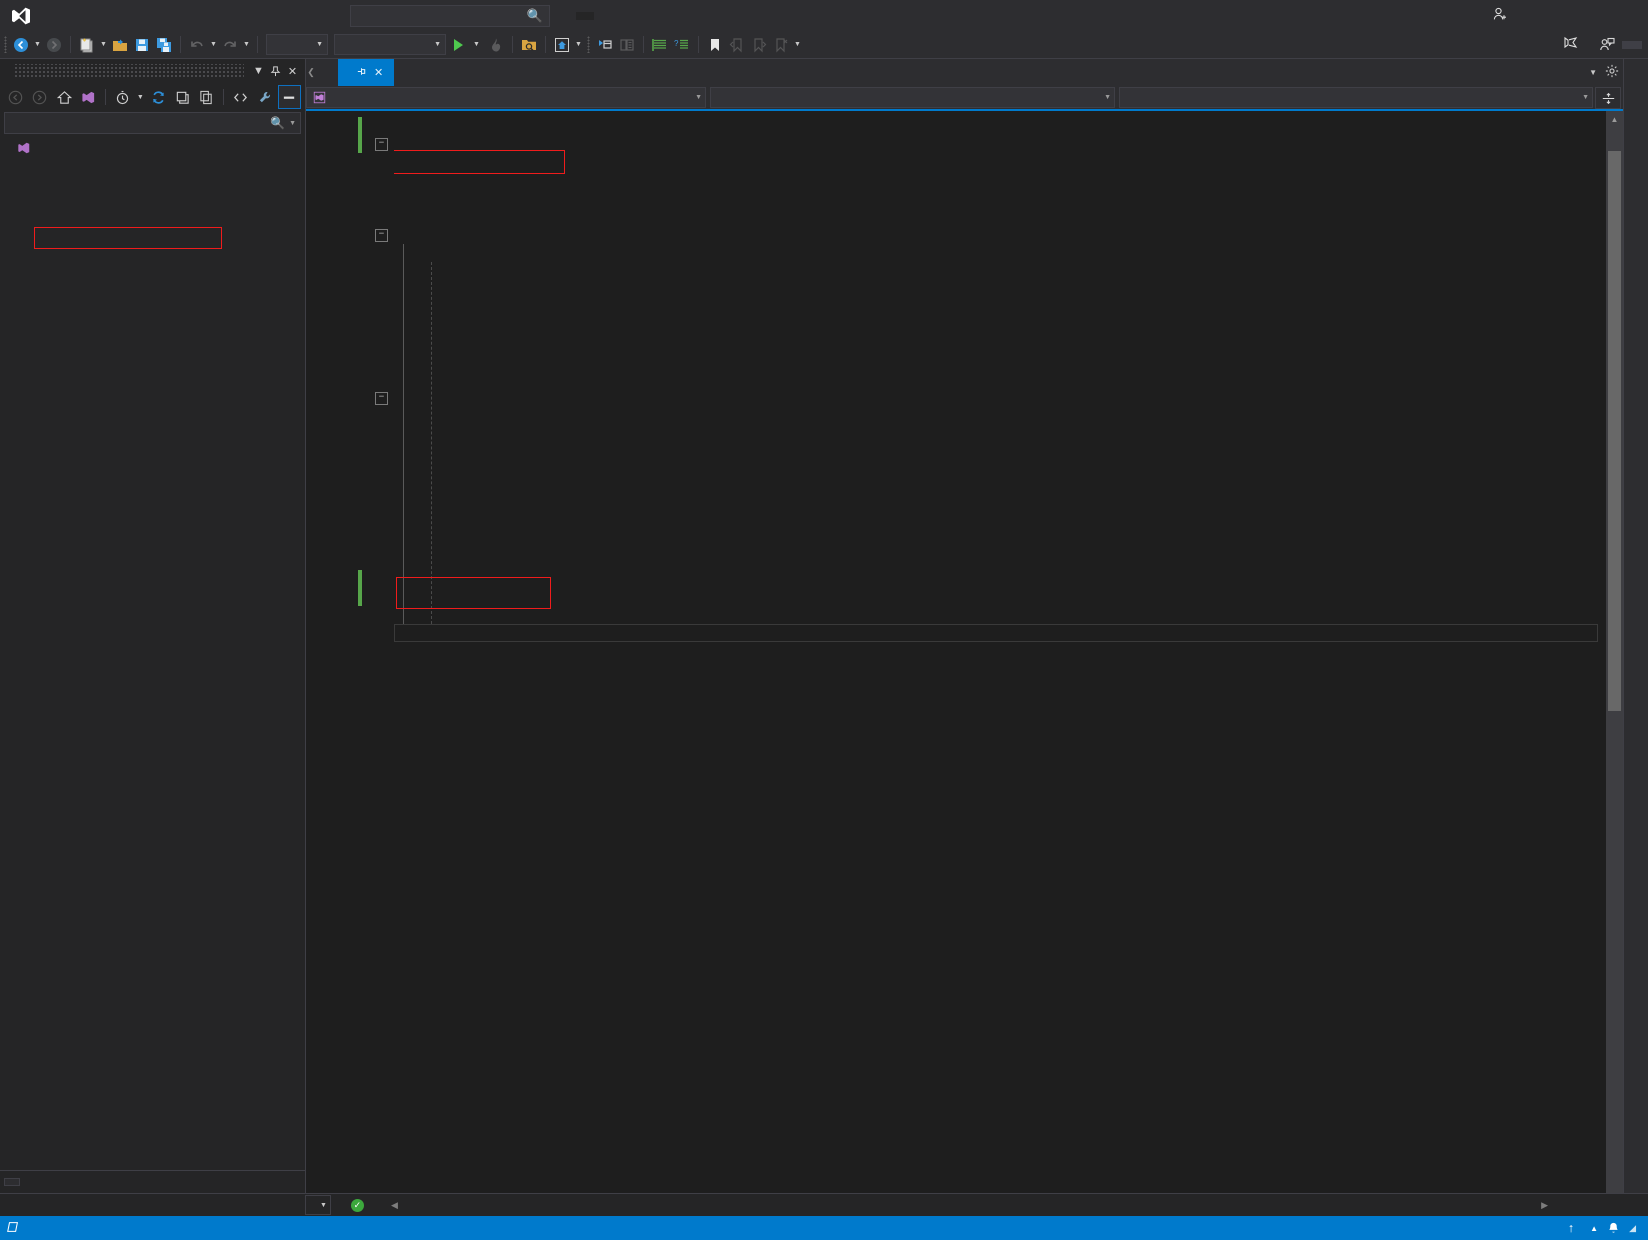 This screenshot has height=1240, width=1648. I want to click on comment-selection-icon, so click(660, 44).